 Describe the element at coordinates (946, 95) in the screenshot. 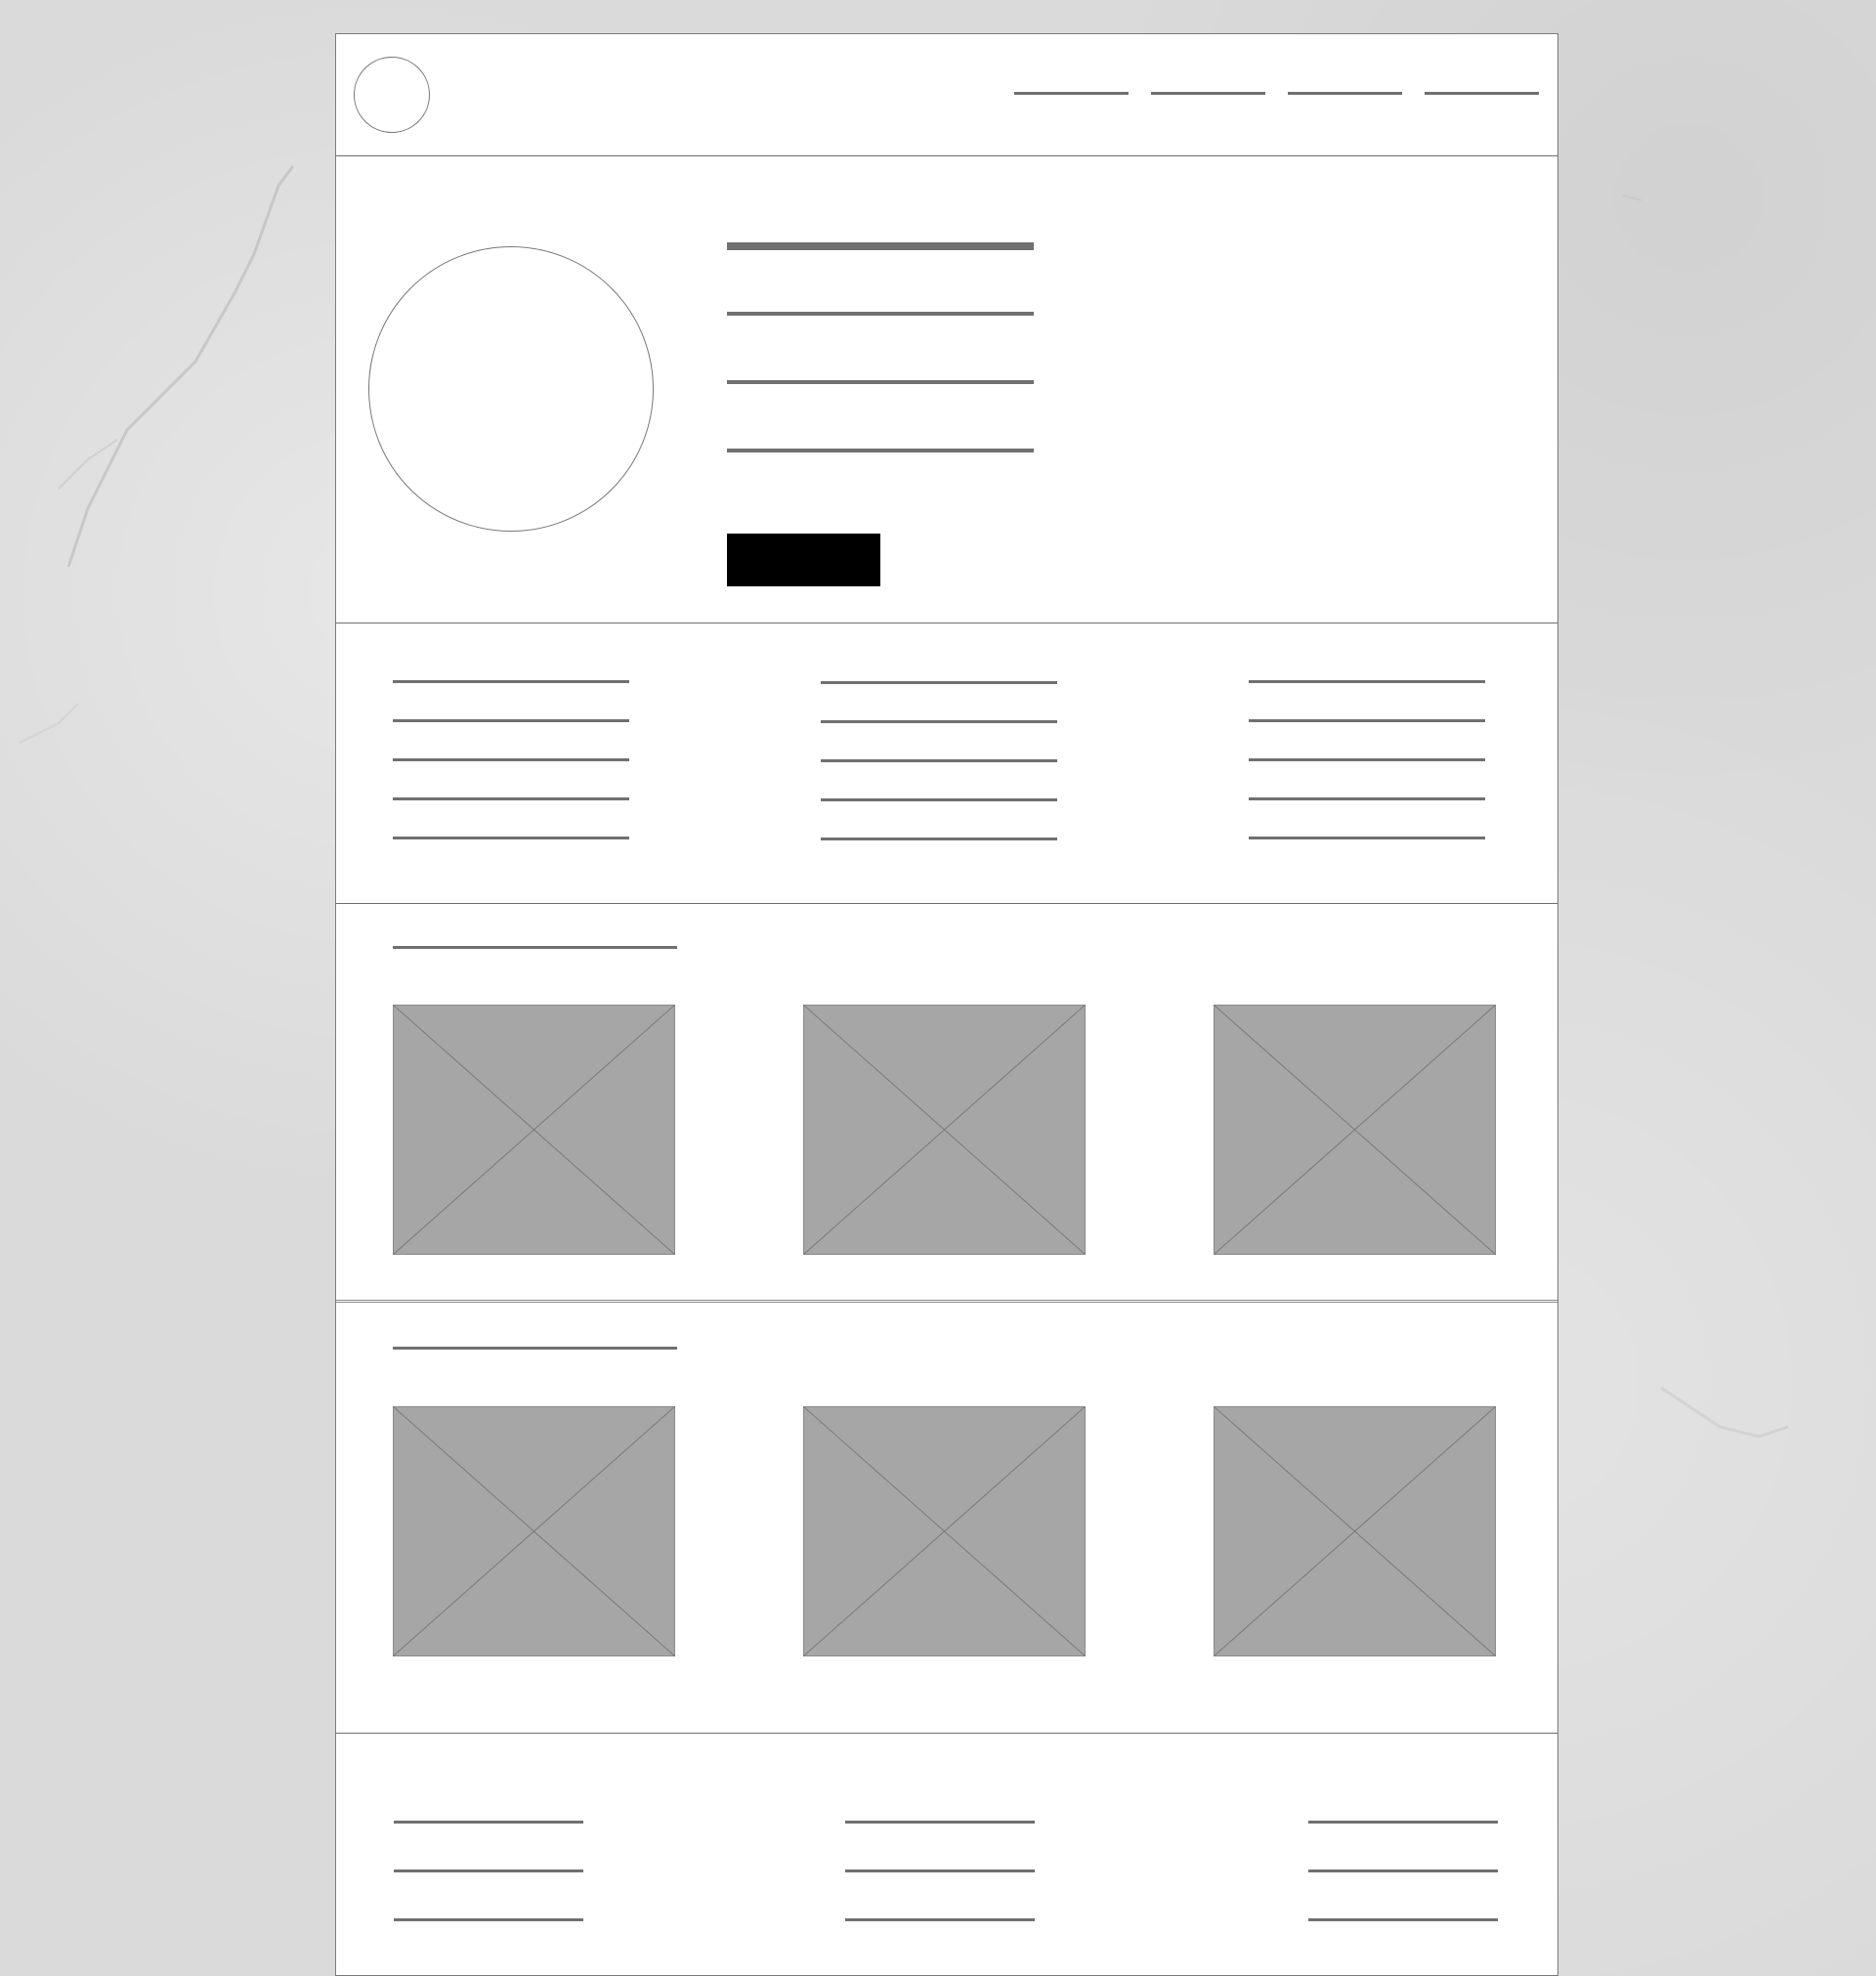

I see `header` at that location.